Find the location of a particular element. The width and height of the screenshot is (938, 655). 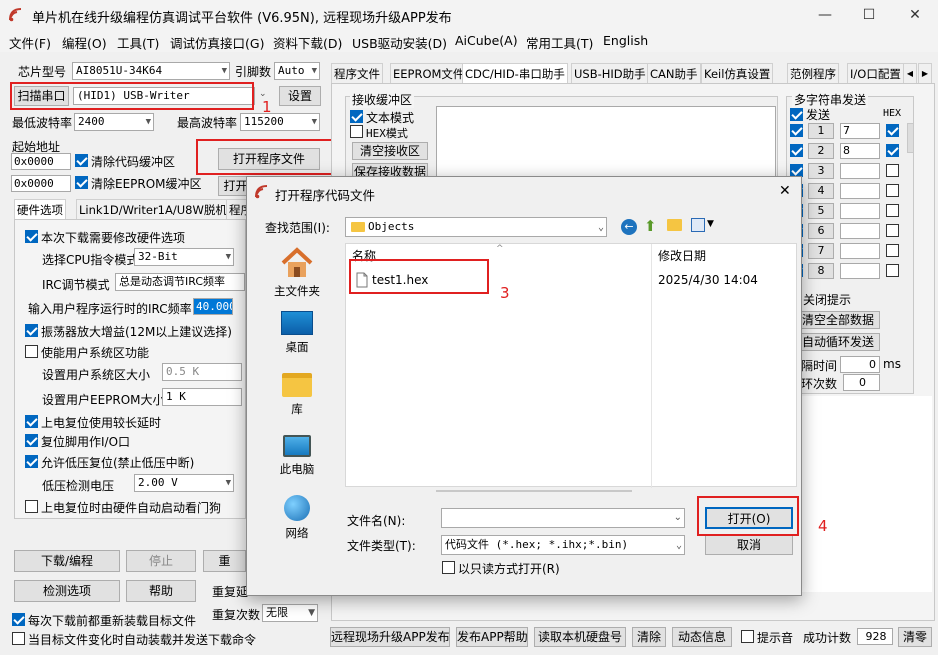

stop-button: 停止 is located at coordinates (161, 561).